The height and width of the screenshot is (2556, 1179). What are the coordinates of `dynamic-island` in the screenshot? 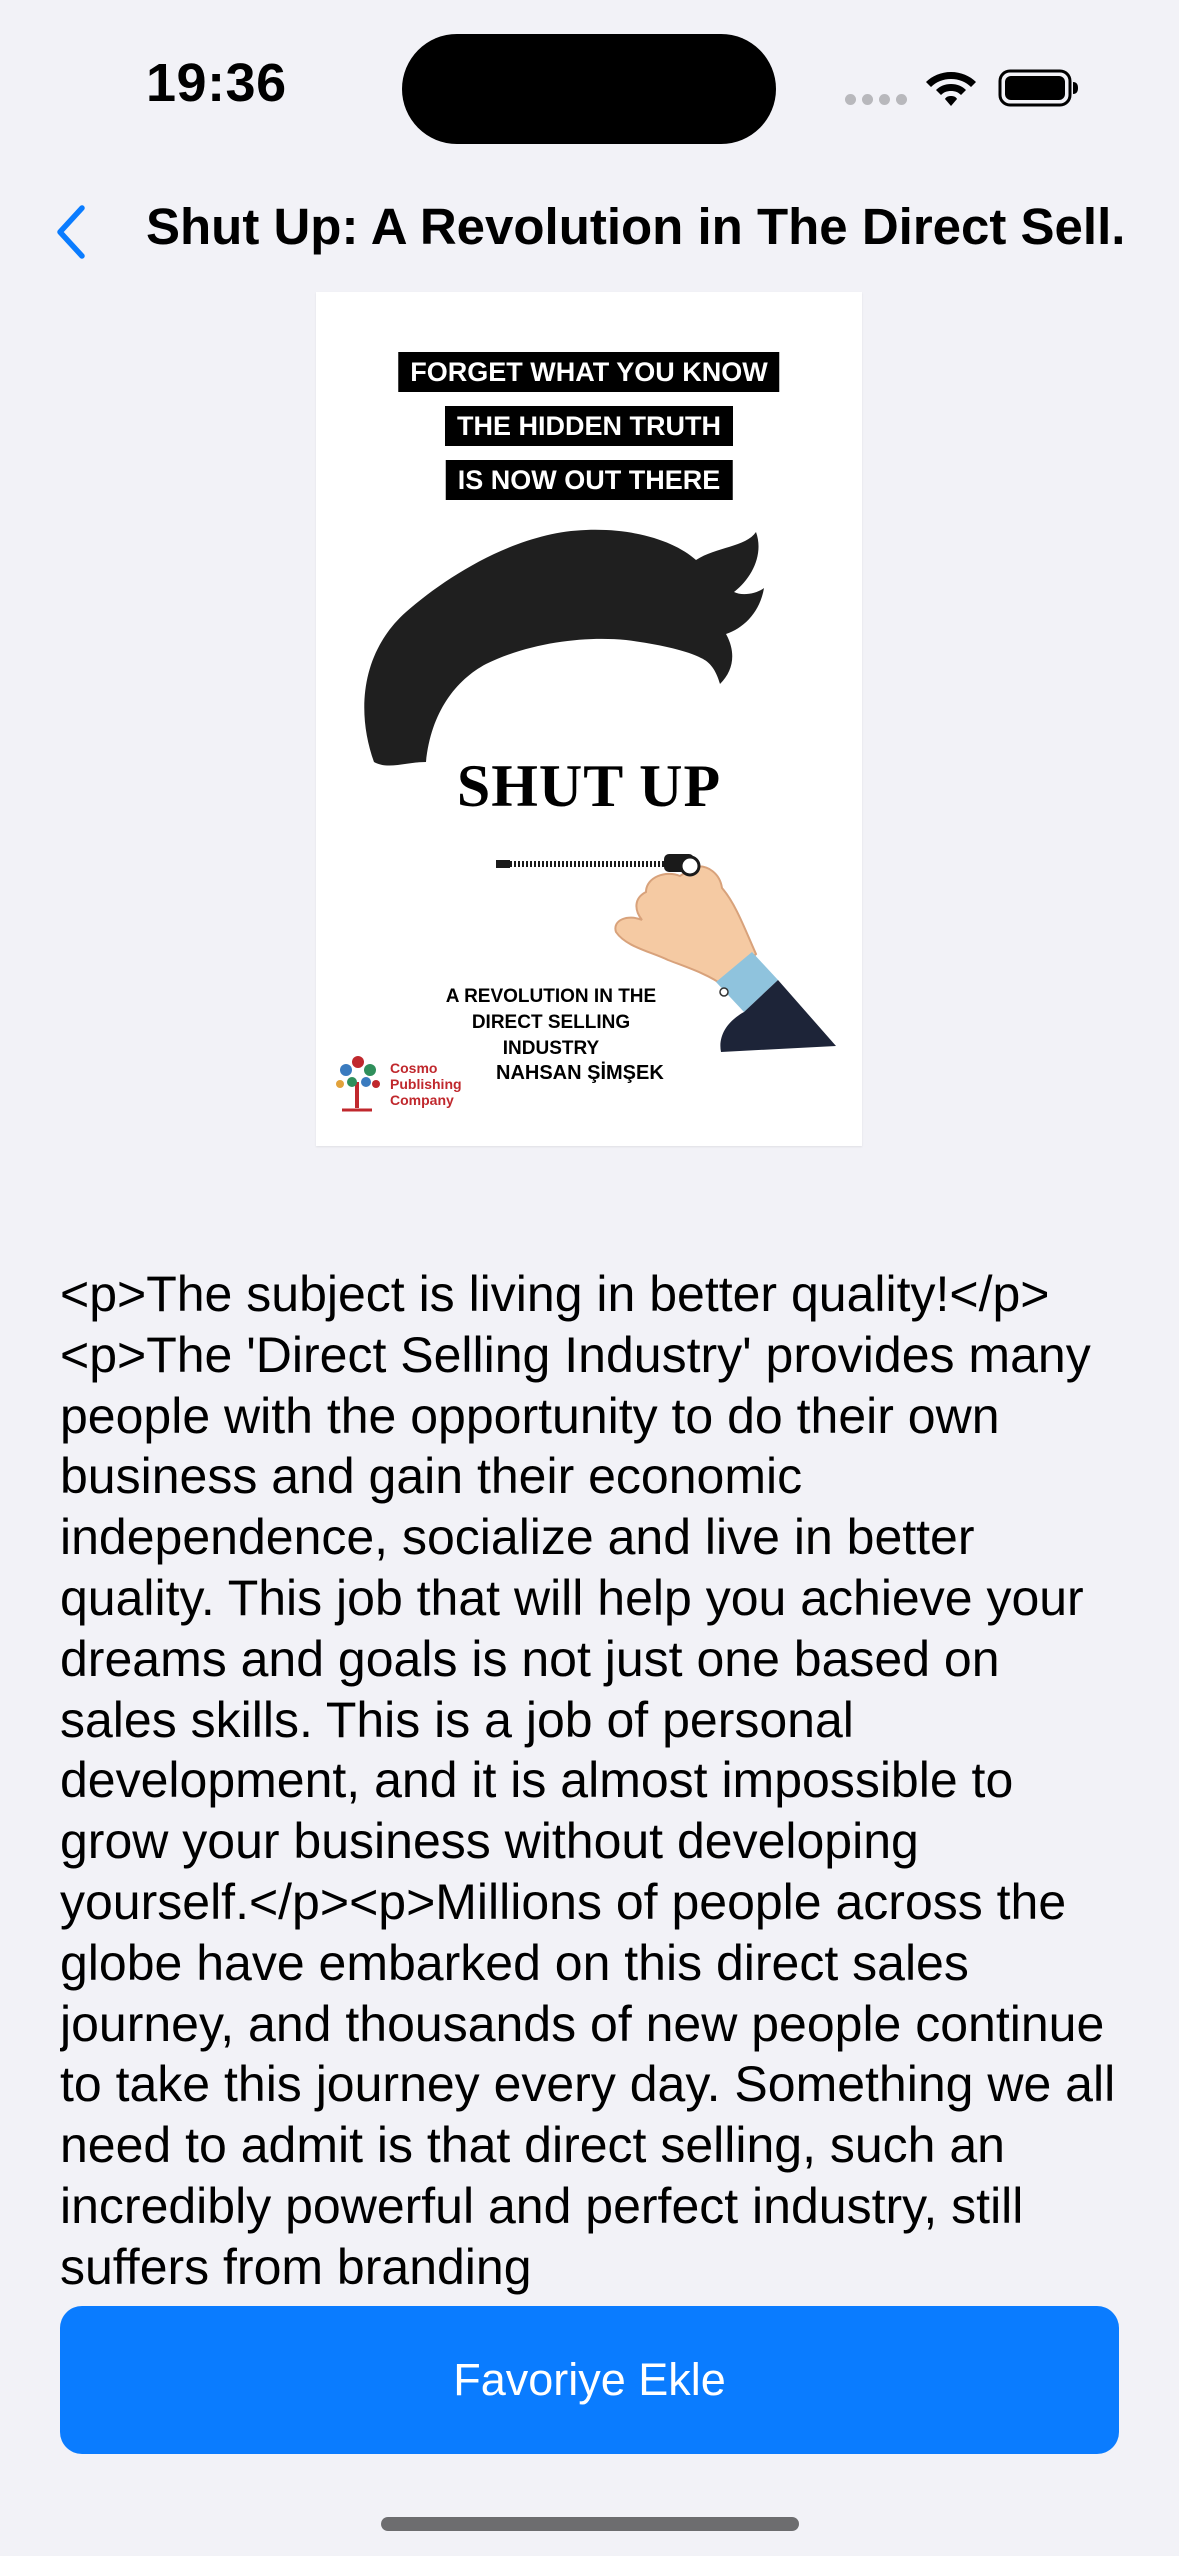 It's located at (589, 89).